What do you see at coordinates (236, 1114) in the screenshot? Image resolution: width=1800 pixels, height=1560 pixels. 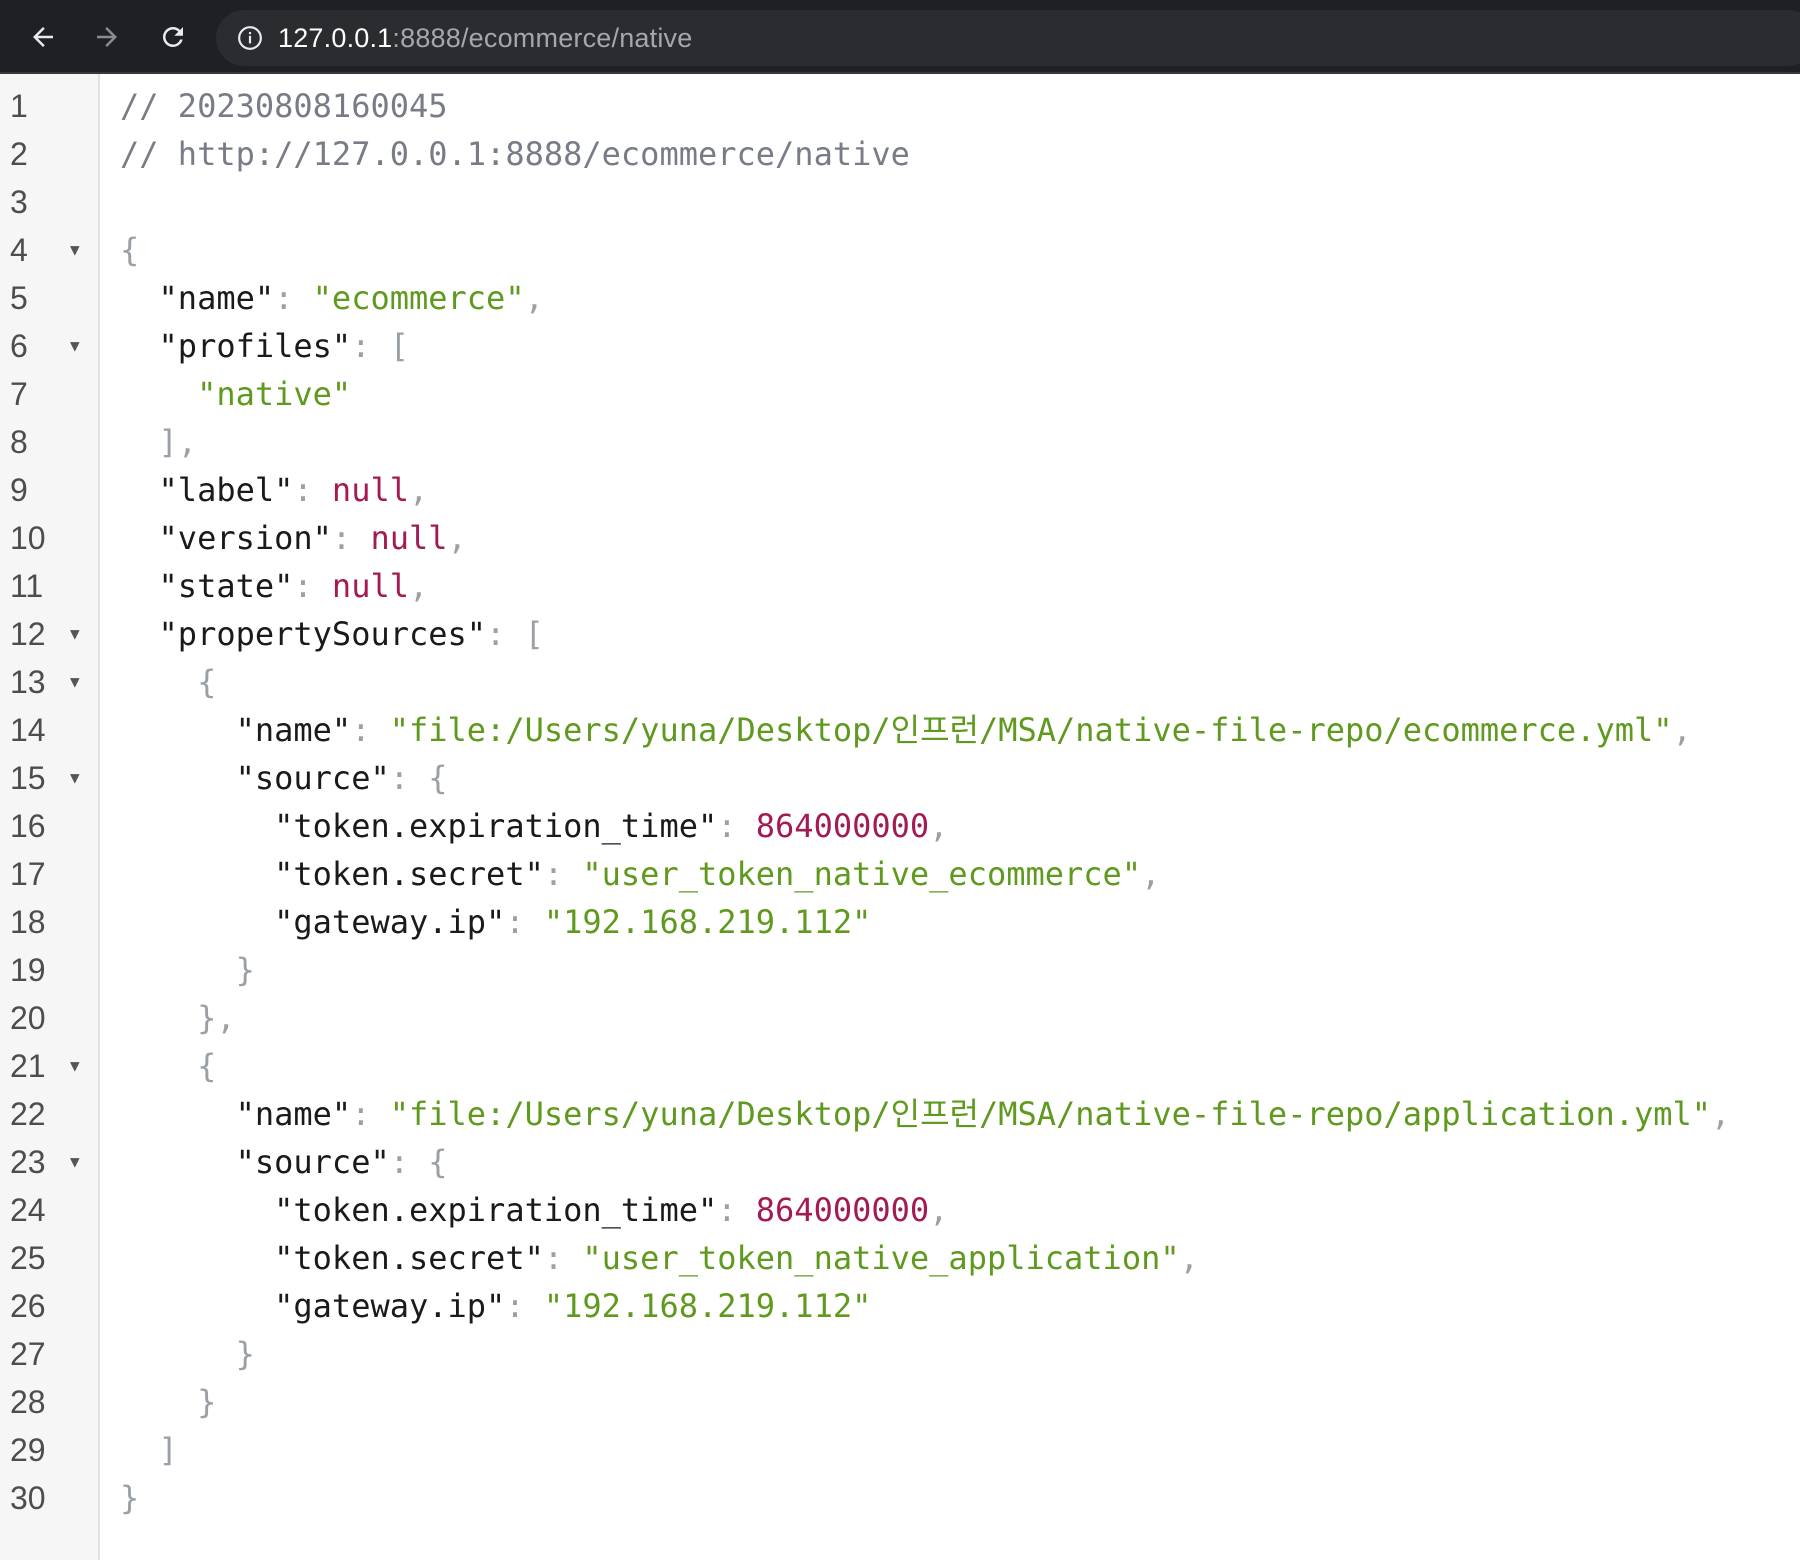 I see `json-key: "name"` at bounding box center [236, 1114].